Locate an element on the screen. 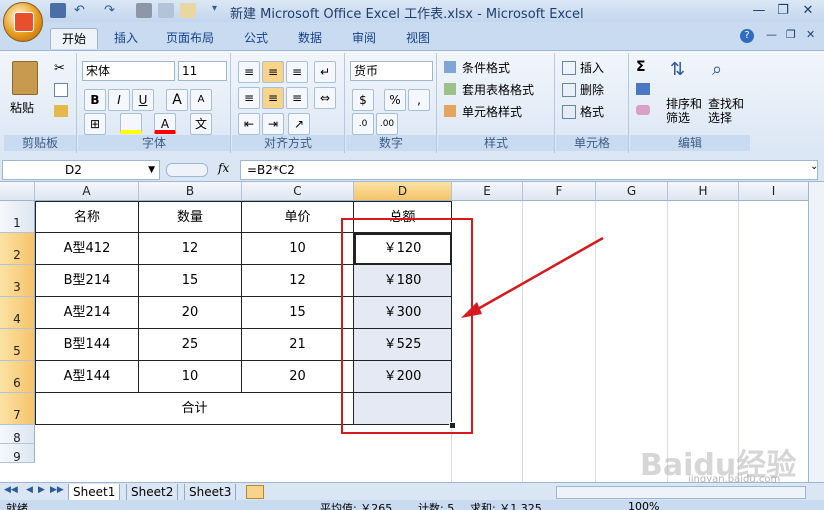 The height and width of the screenshot is (510, 824). table-cell: 25 is located at coordinates (190, 345).